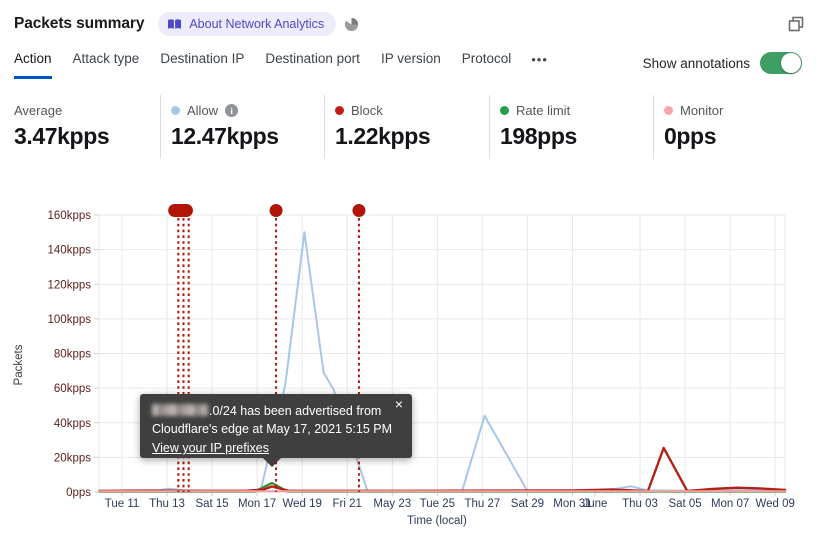  What do you see at coordinates (38, 110) in the screenshot?
I see `stat-label: Average` at bounding box center [38, 110].